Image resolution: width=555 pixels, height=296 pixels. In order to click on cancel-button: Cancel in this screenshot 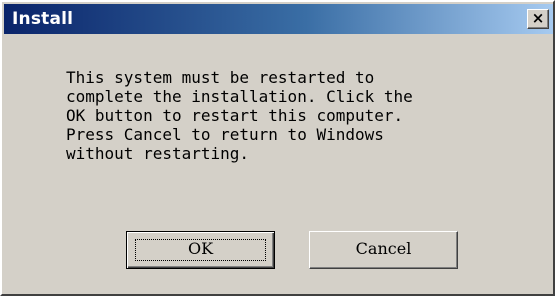, I will do `click(383, 250)`.